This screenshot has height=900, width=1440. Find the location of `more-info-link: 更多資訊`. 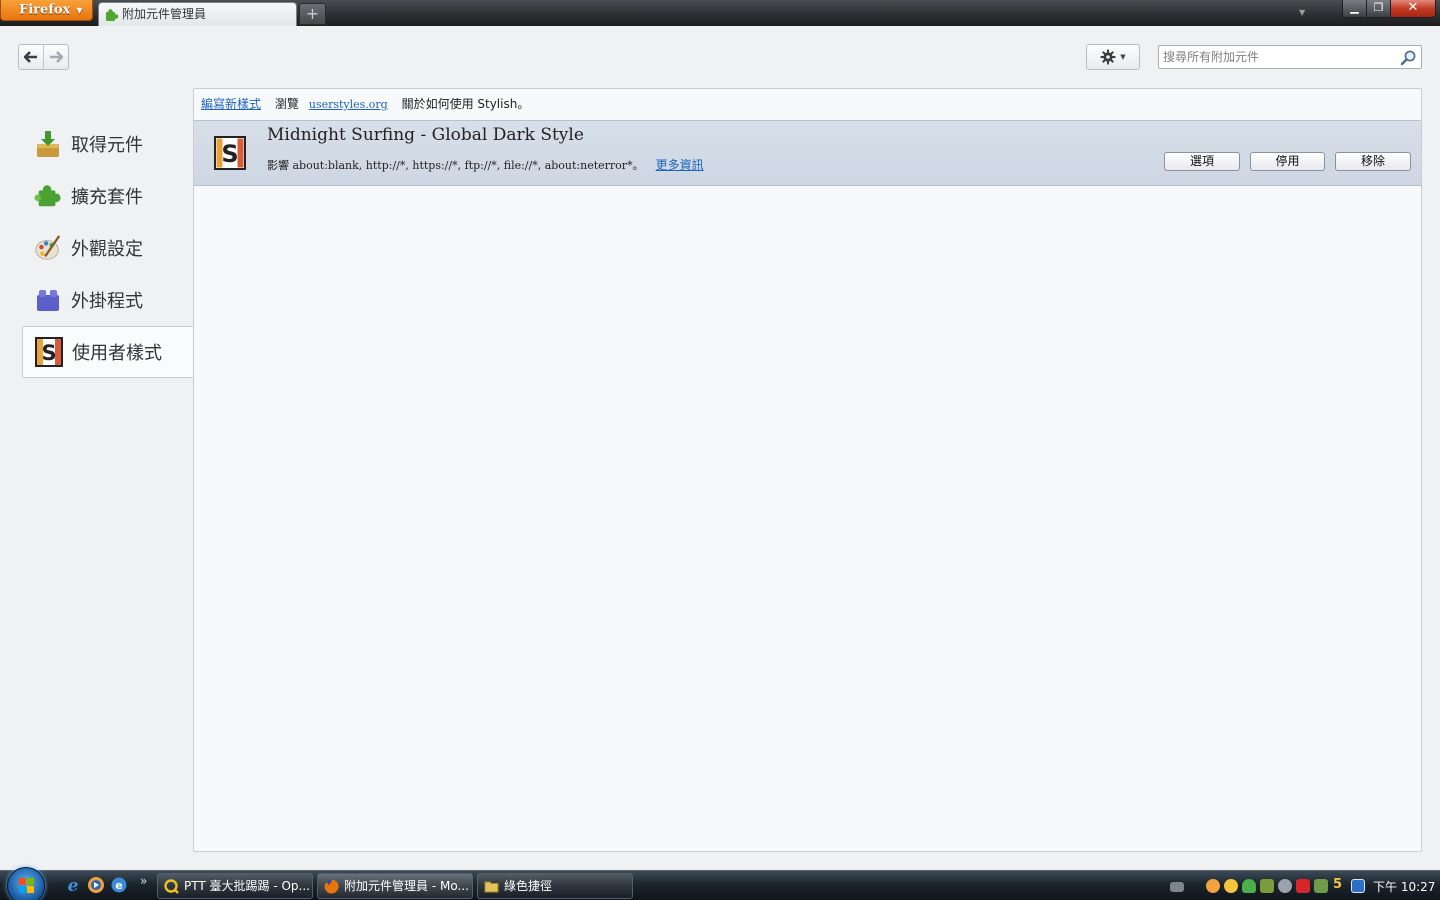

more-info-link: 更多資訊 is located at coordinates (680, 165).